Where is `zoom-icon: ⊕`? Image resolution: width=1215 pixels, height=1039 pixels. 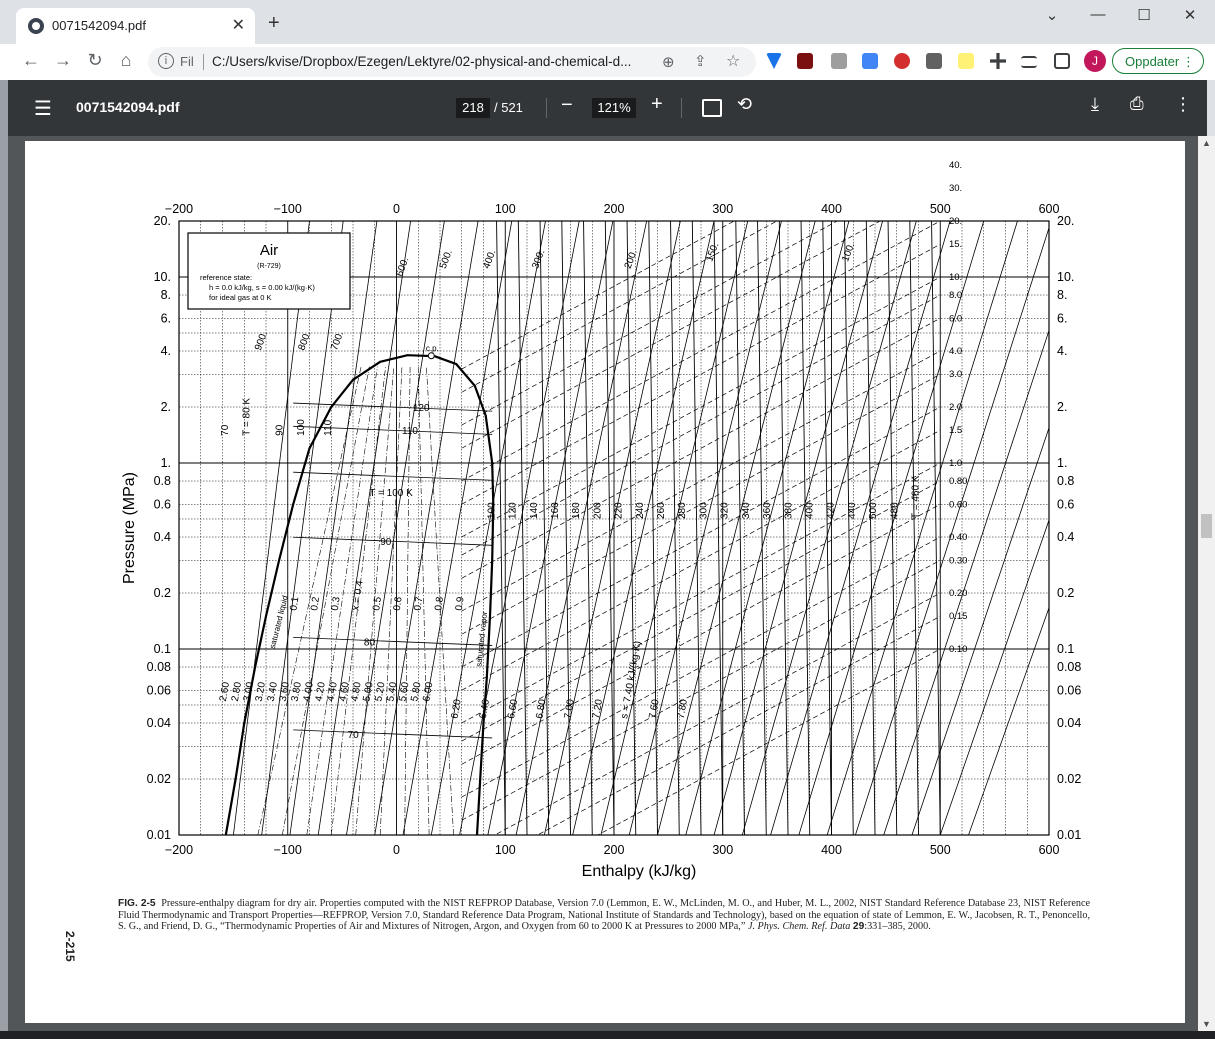 zoom-icon: ⊕ is located at coordinates (668, 62).